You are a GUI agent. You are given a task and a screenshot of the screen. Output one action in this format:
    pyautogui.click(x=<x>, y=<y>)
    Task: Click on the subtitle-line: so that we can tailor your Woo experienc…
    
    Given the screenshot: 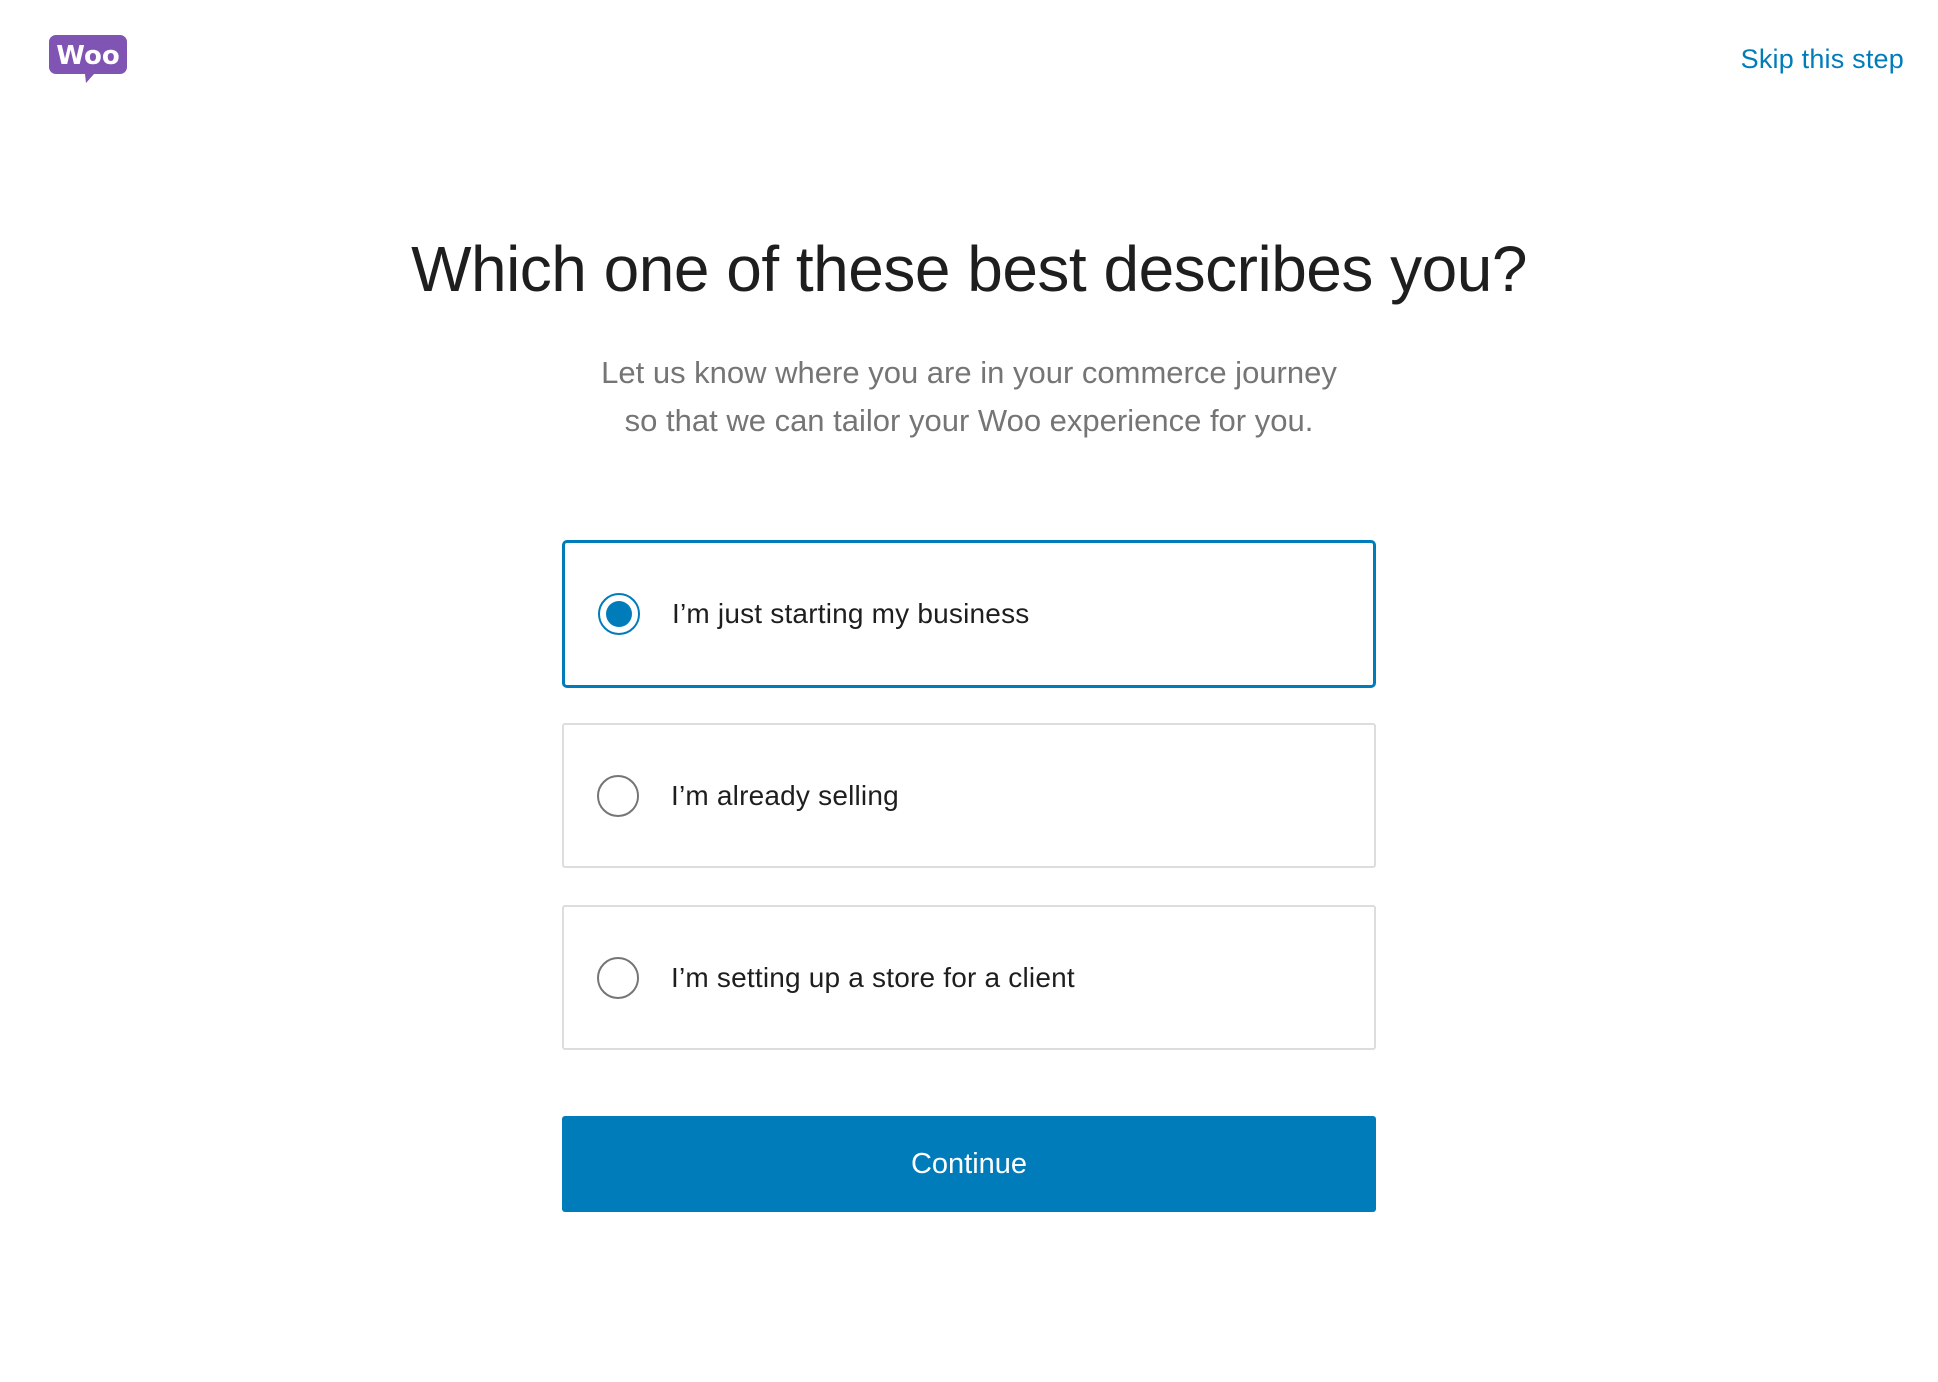 What is the action you would take?
    pyautogui.click(x=969, y=420)
    